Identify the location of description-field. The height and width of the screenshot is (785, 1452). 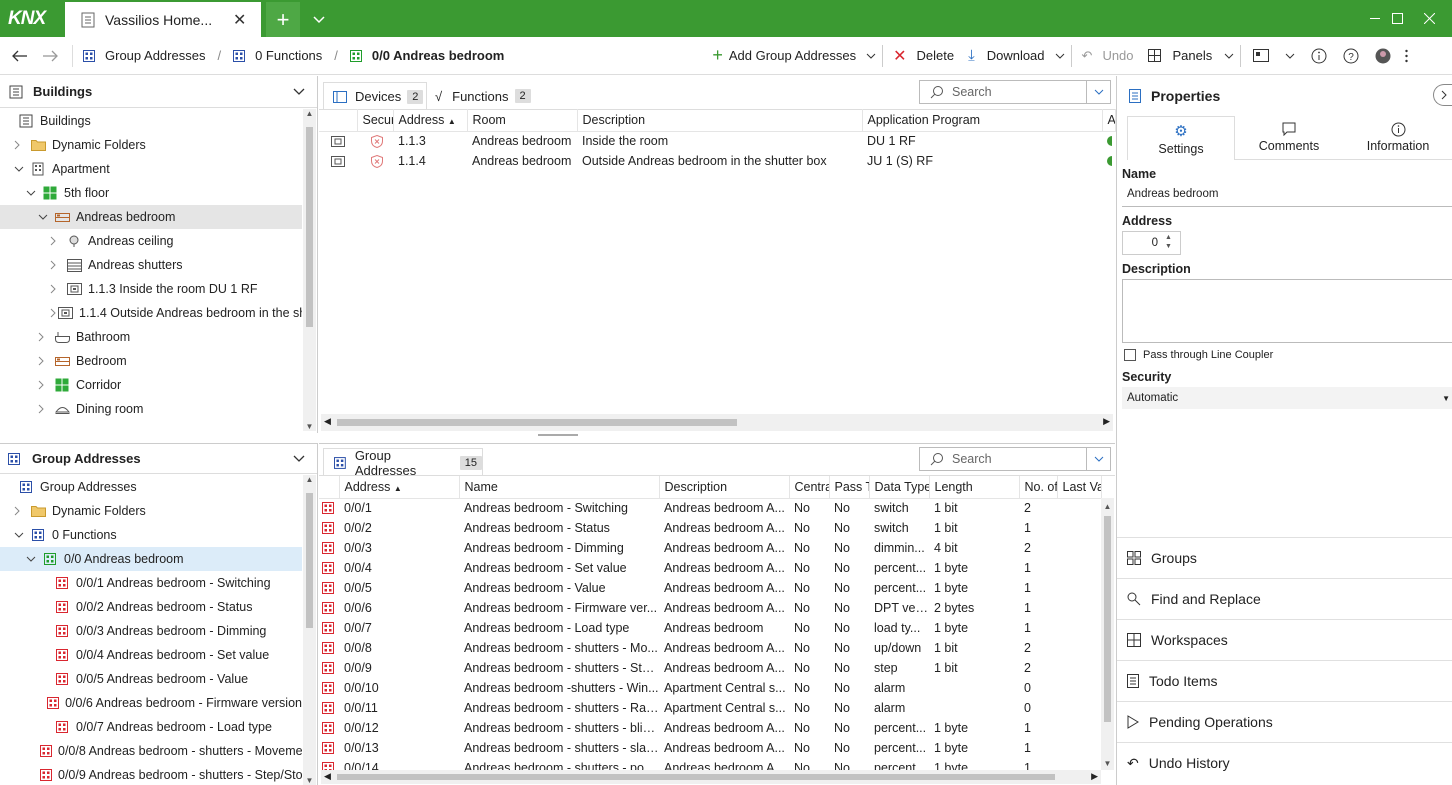
(1287, 311).